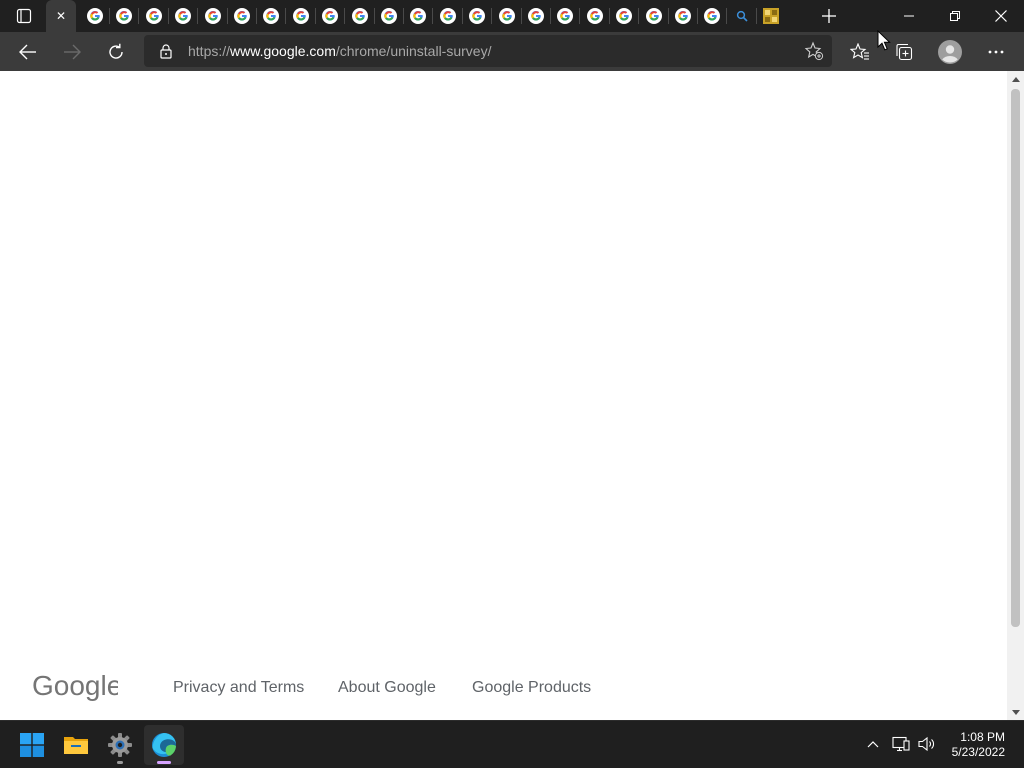  I want to click on collections-button, so click(904, 51).